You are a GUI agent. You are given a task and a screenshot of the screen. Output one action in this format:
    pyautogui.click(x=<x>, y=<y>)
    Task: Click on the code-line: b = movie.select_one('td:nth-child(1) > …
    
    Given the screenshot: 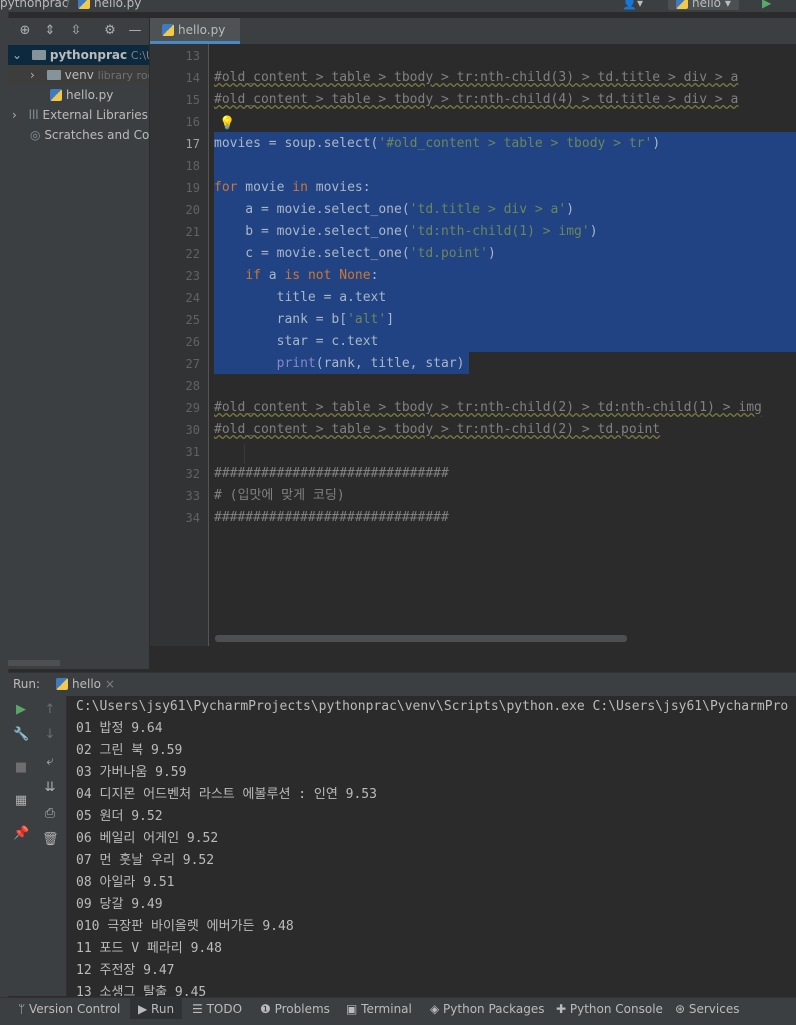 What is the action you would take?
    pyautogui.click(x=405, y=232)
    